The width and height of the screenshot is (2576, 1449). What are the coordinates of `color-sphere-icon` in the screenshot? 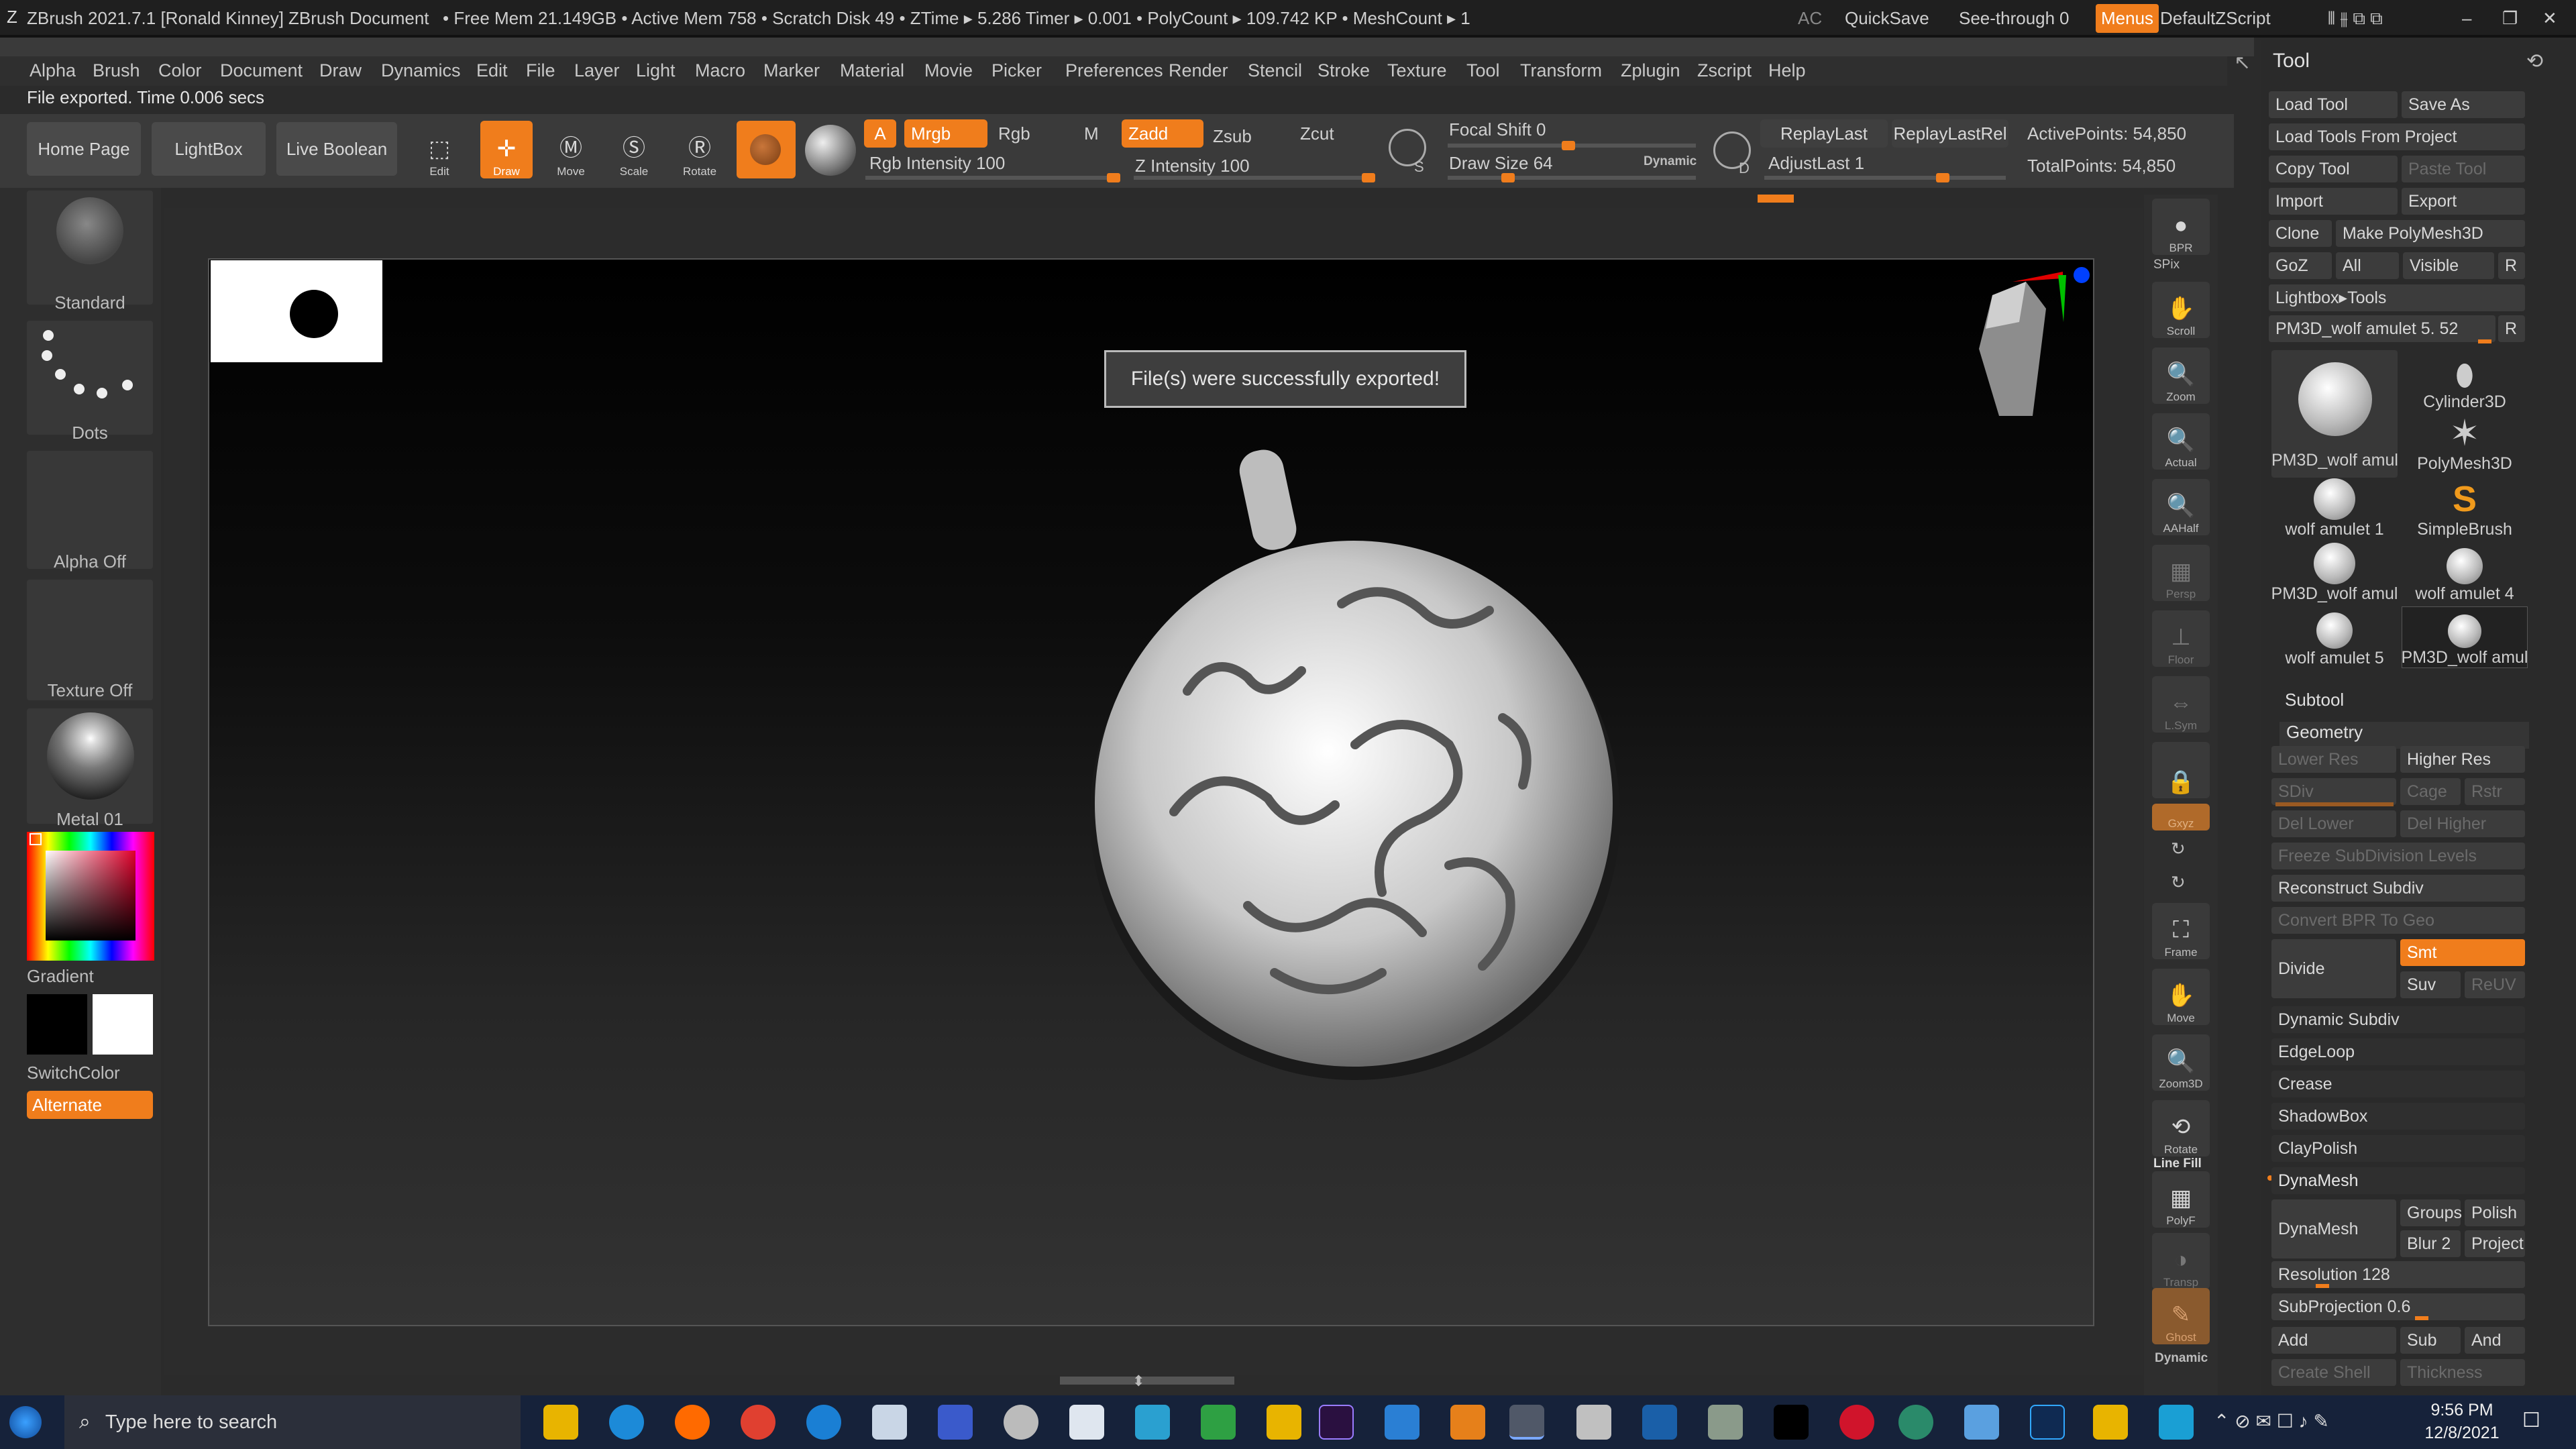 It's located at (830, 150).